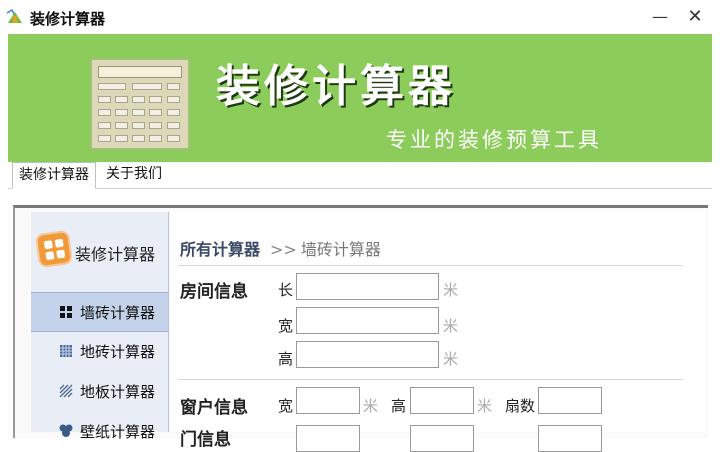 The height and width of the screenshot is (452, 720). I want to click on sidebar-item-wall-tile: 墙砖计算器, so click(99, 312).